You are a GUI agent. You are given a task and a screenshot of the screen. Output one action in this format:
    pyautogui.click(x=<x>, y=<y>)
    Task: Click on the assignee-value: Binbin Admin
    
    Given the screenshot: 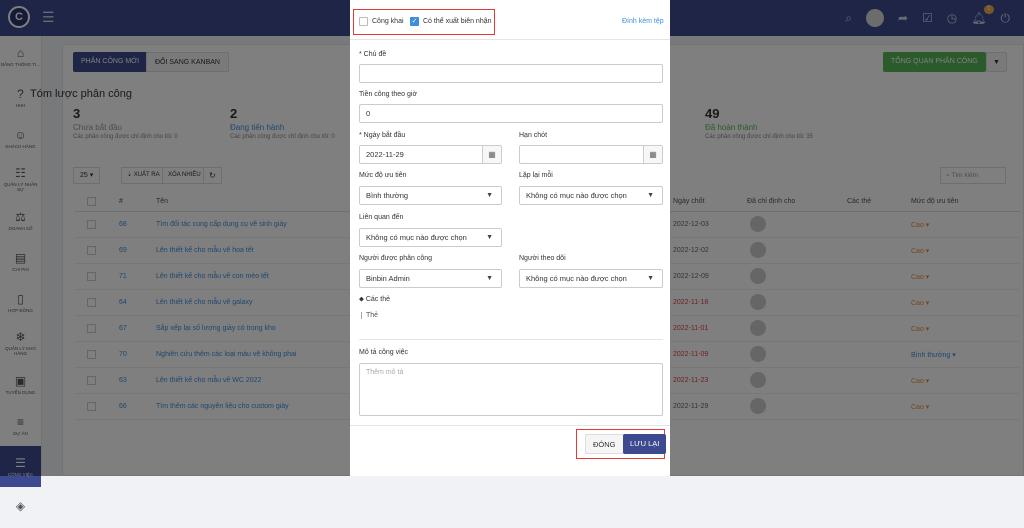 What is the action you would take?
    pyautogui.click(x=388, y=278)
    